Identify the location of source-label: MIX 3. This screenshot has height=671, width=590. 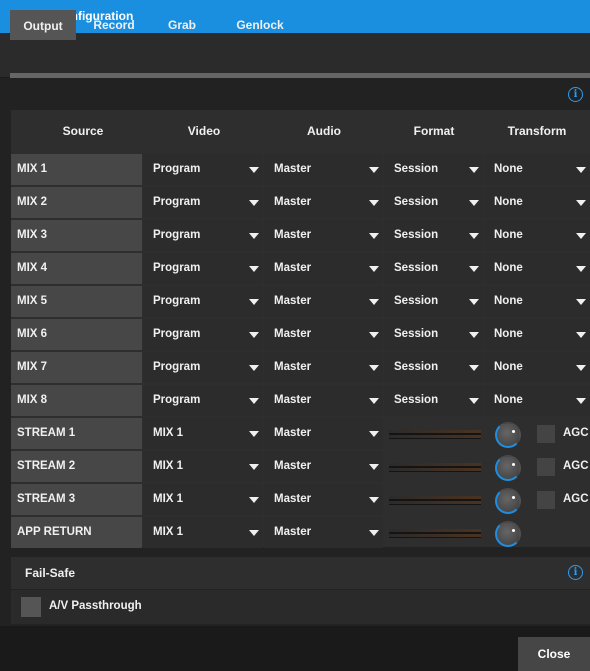
(76, 235).